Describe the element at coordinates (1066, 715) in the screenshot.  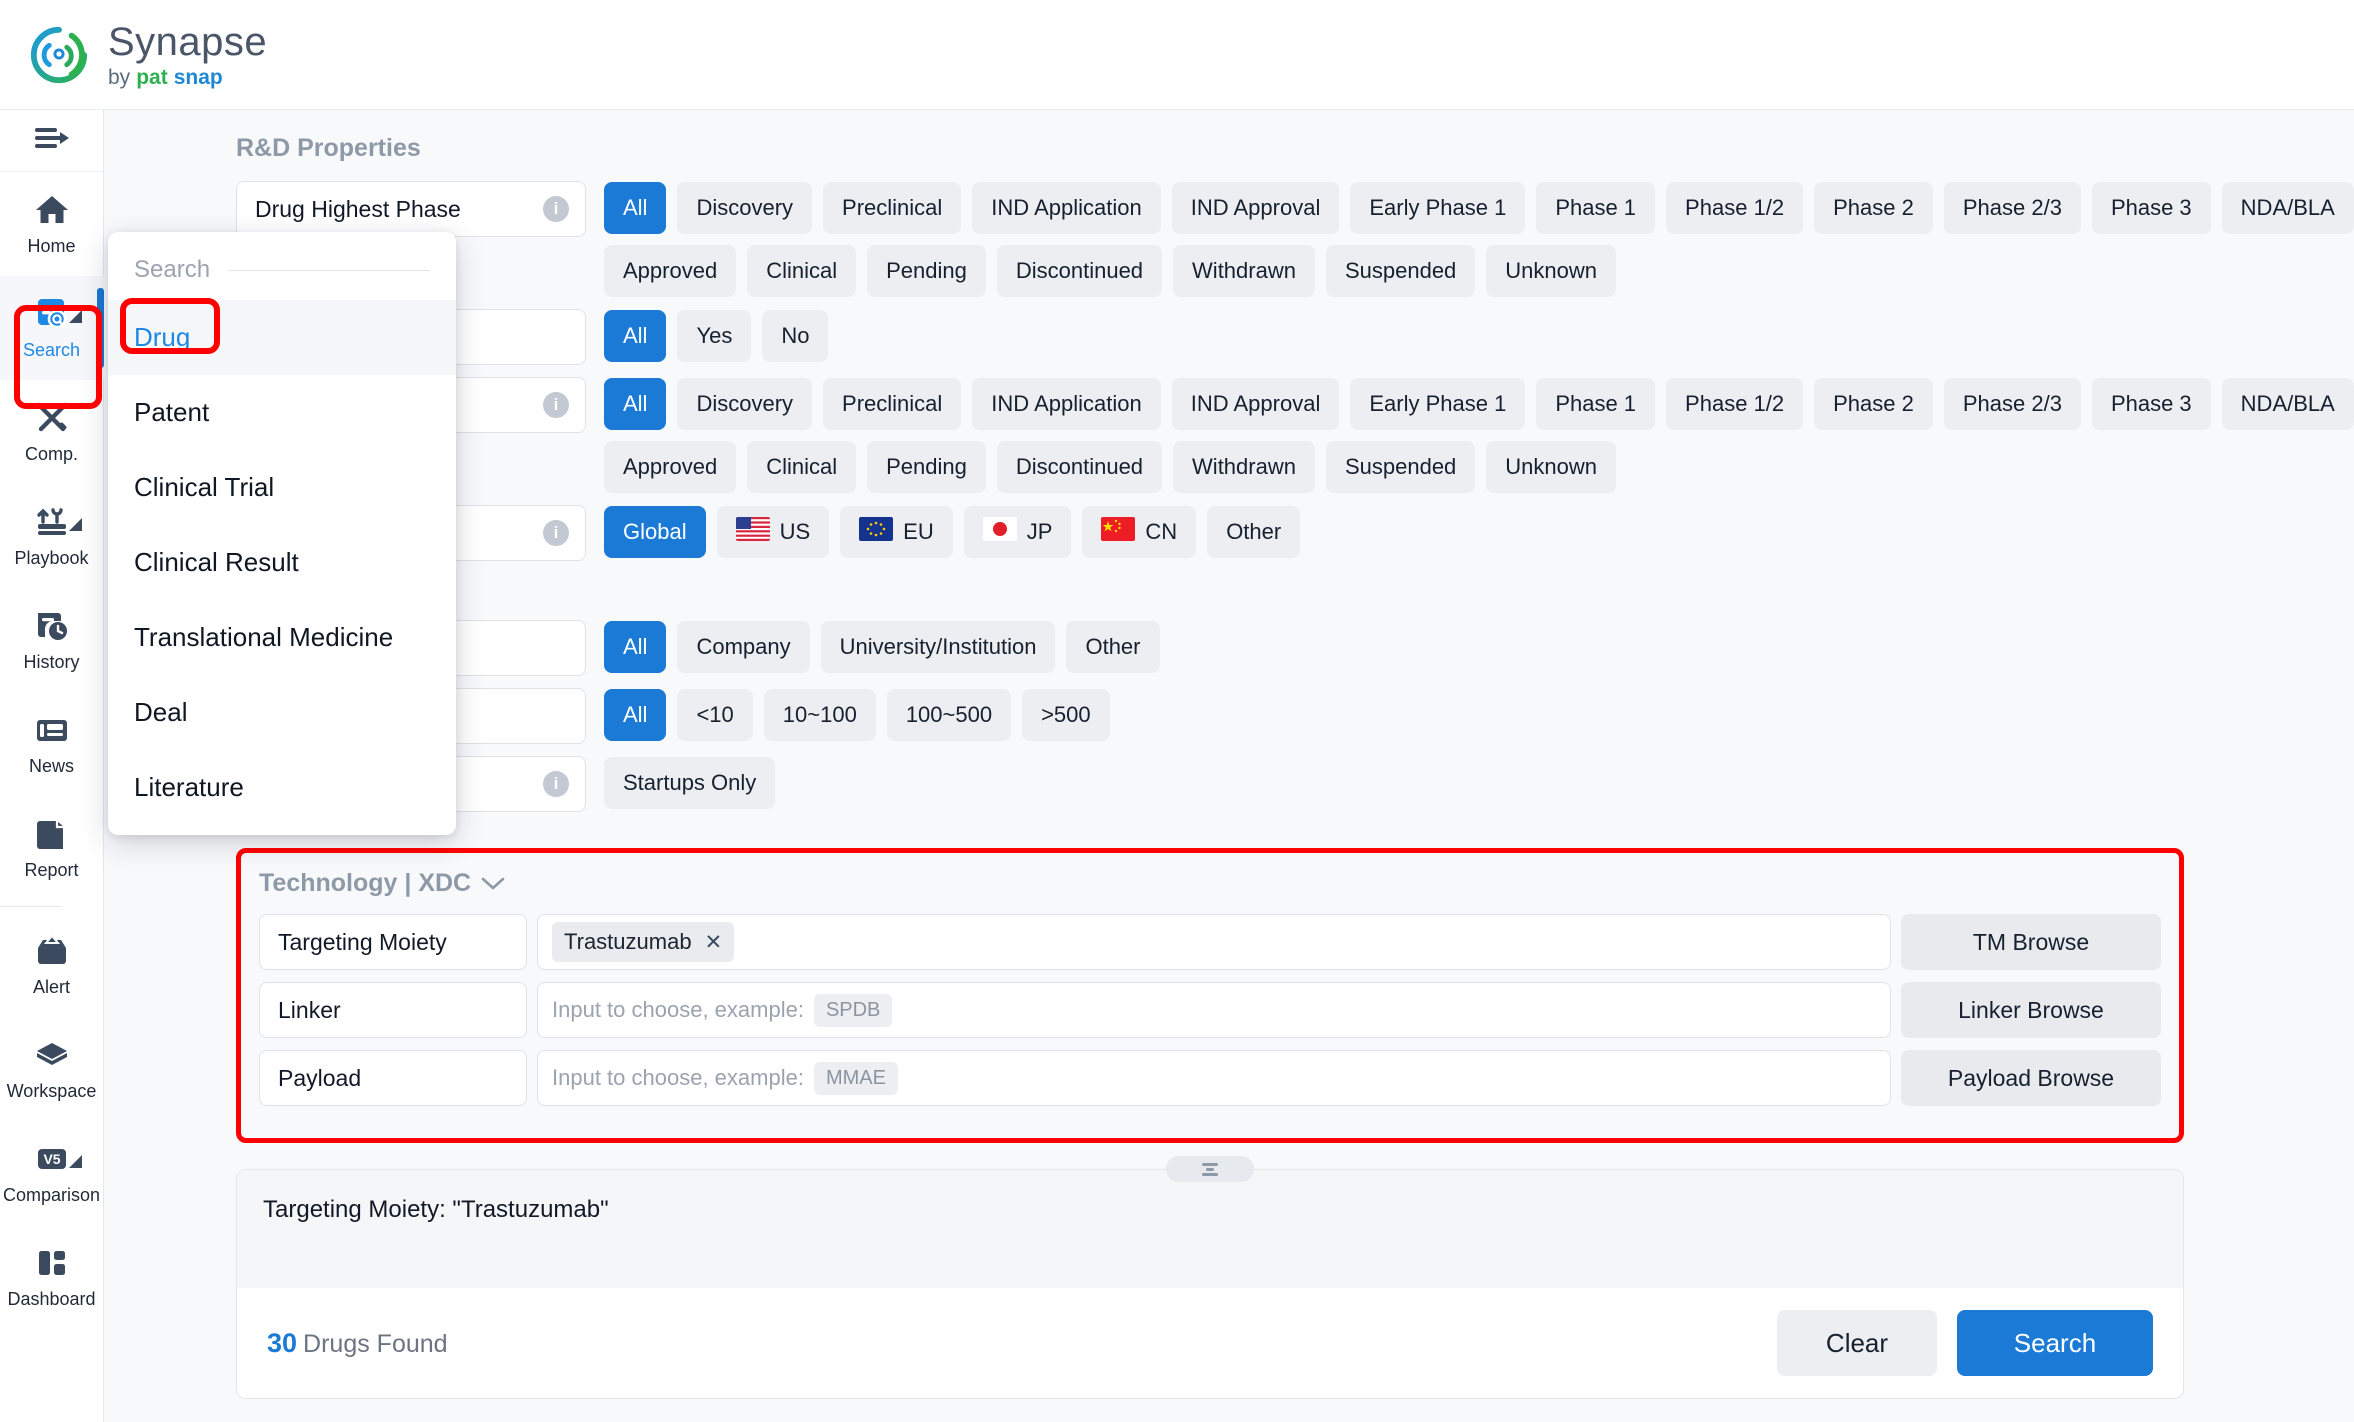
I see `filter-chip-500: >500` at that location.